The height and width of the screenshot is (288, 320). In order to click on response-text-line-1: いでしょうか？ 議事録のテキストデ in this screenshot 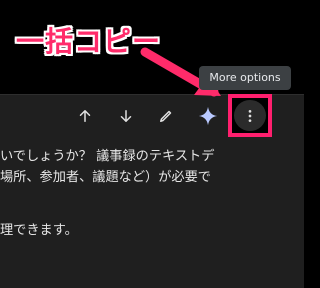, I will do `click(107, 156)`.